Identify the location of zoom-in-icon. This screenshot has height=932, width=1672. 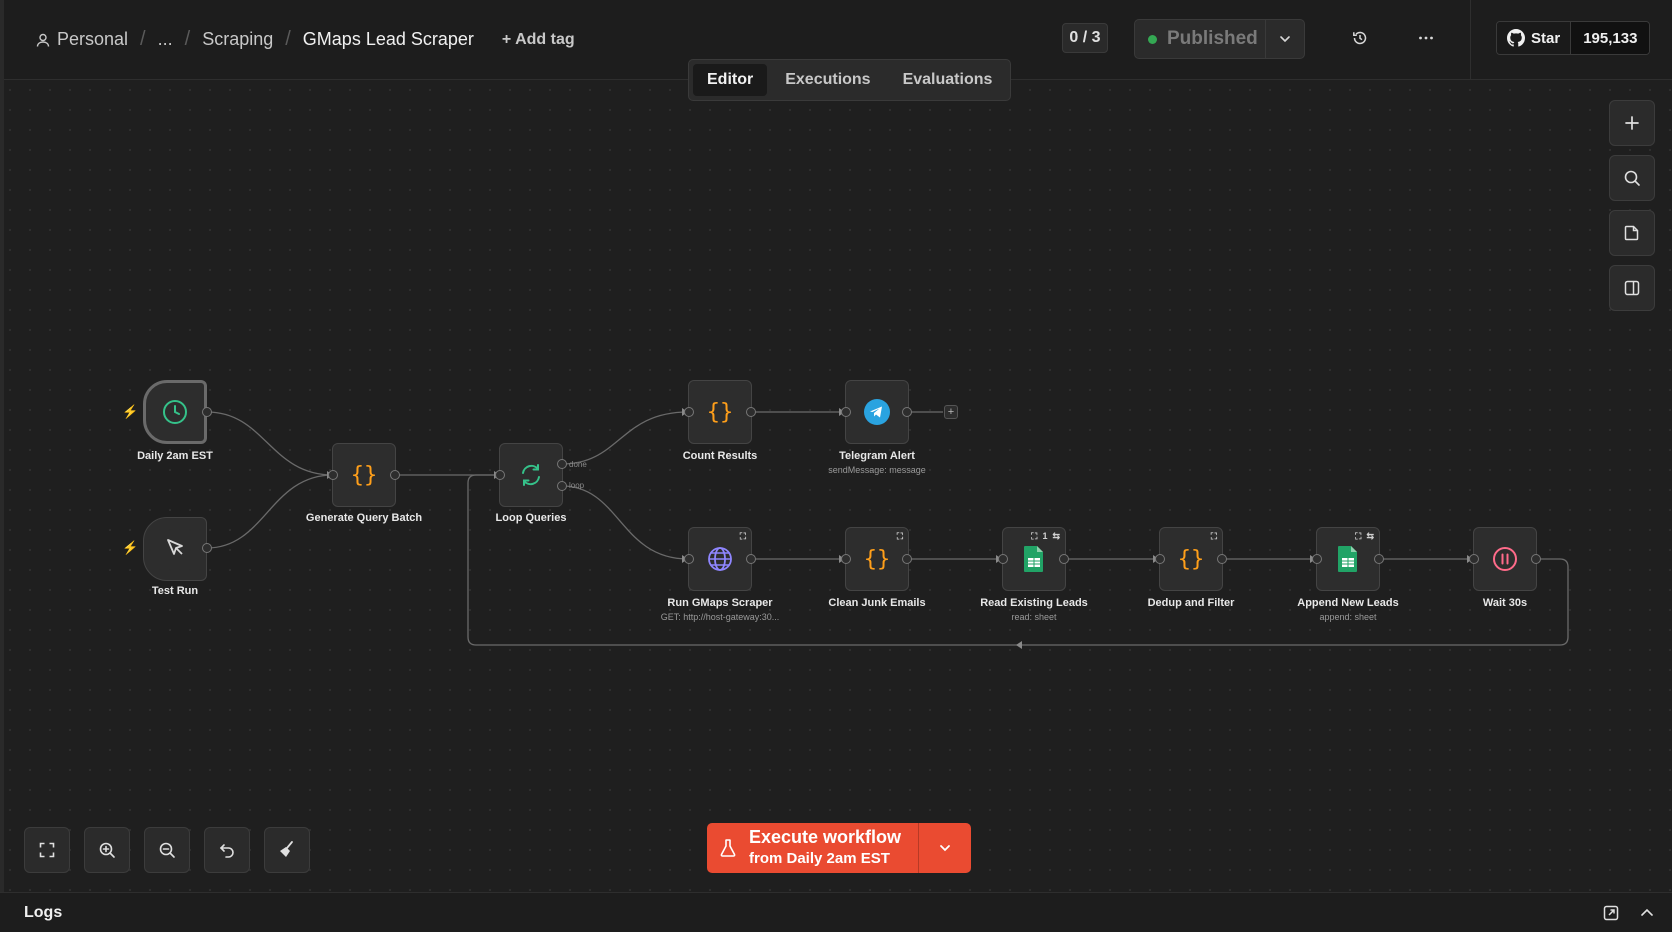
(107, 850).